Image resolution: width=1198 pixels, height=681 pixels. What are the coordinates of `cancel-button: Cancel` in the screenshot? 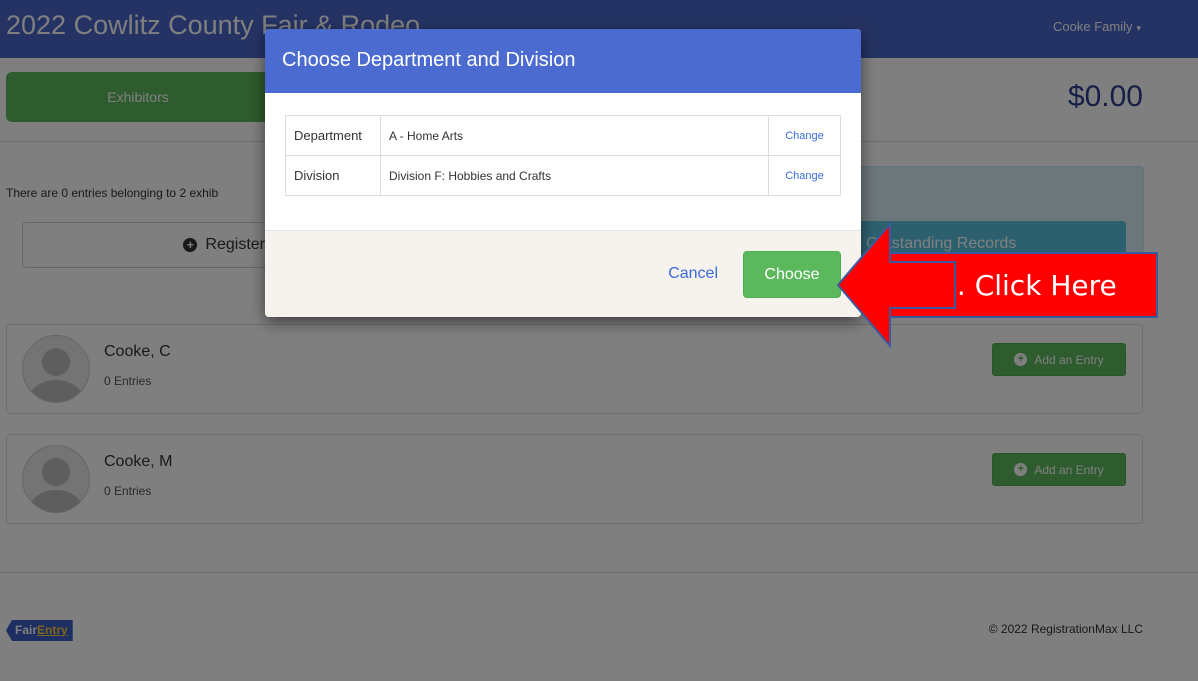 It's located at (693, 274).